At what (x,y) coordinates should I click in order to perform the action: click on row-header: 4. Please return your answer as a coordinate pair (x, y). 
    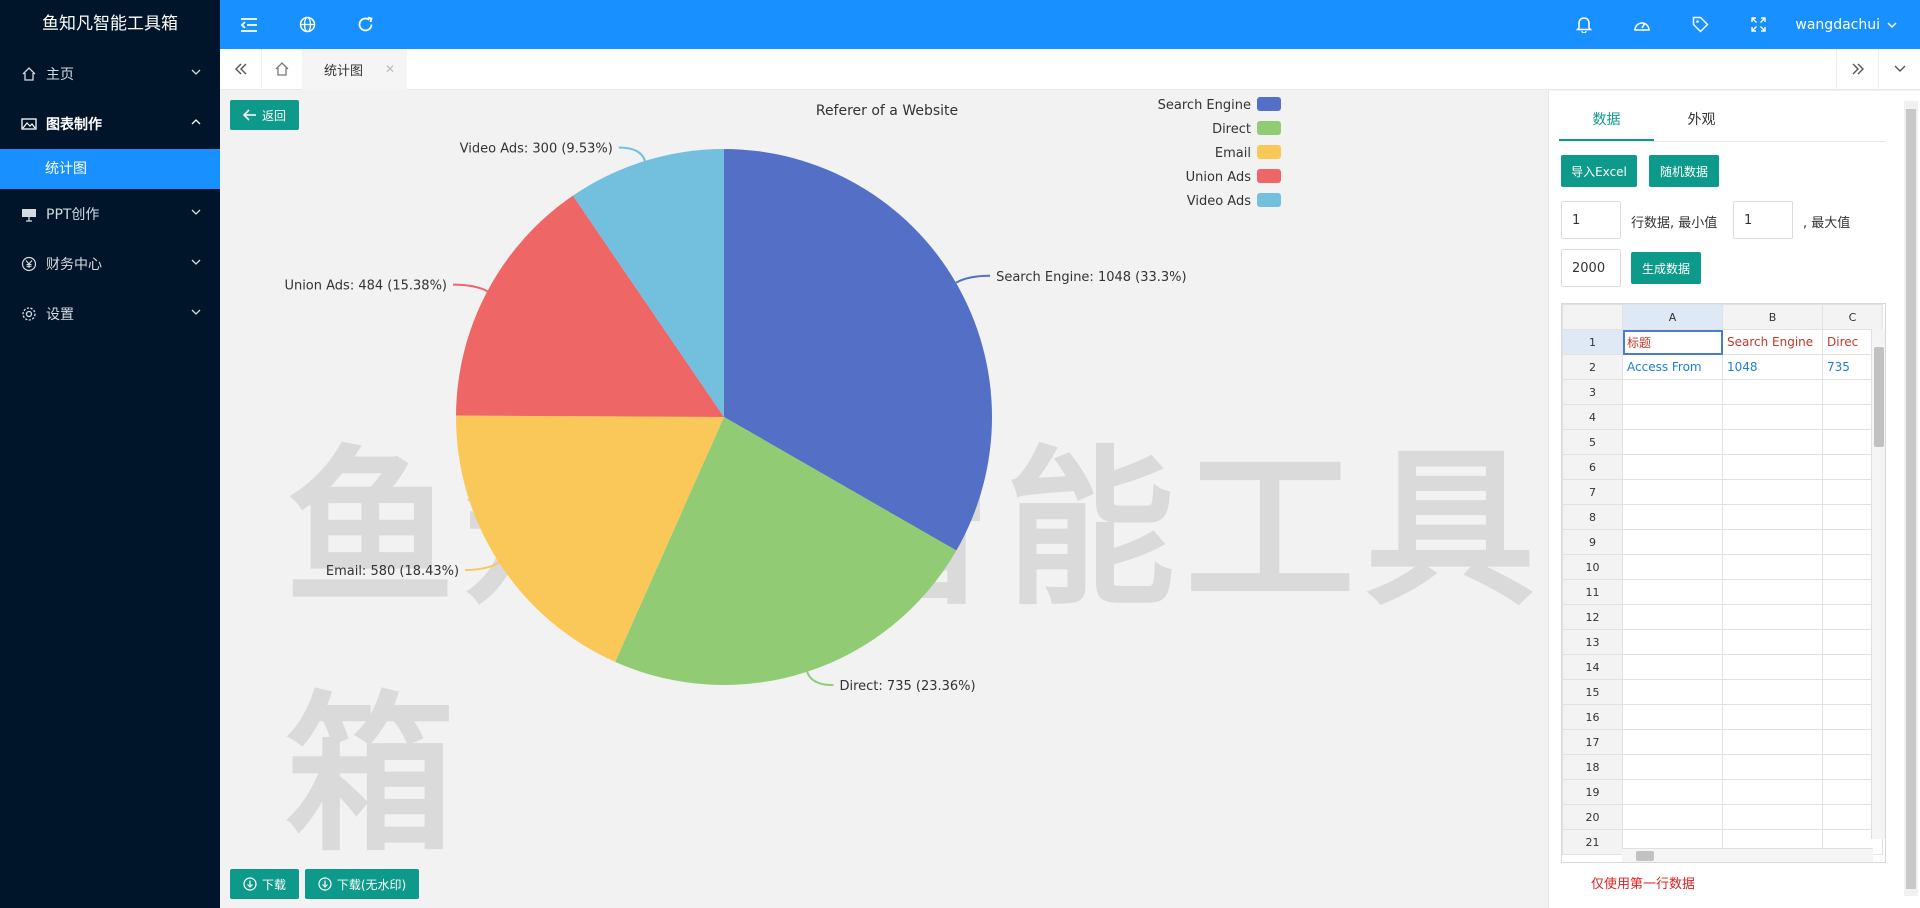
    Looking at the image, I should click on (1592, 417).